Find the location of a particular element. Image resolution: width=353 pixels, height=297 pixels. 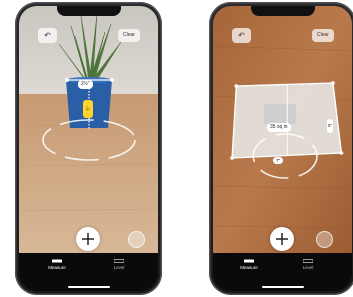

horizontal-measurement-label: 2½" is located at coordinates (85, 84).